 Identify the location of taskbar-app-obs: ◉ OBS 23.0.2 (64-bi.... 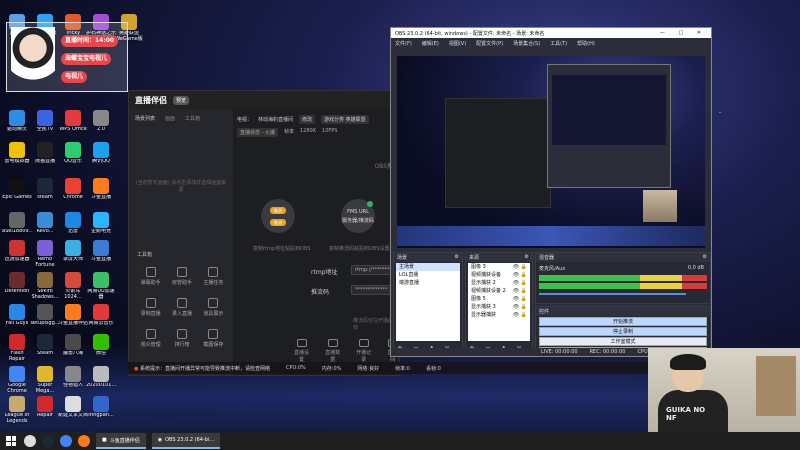
(186, 441).